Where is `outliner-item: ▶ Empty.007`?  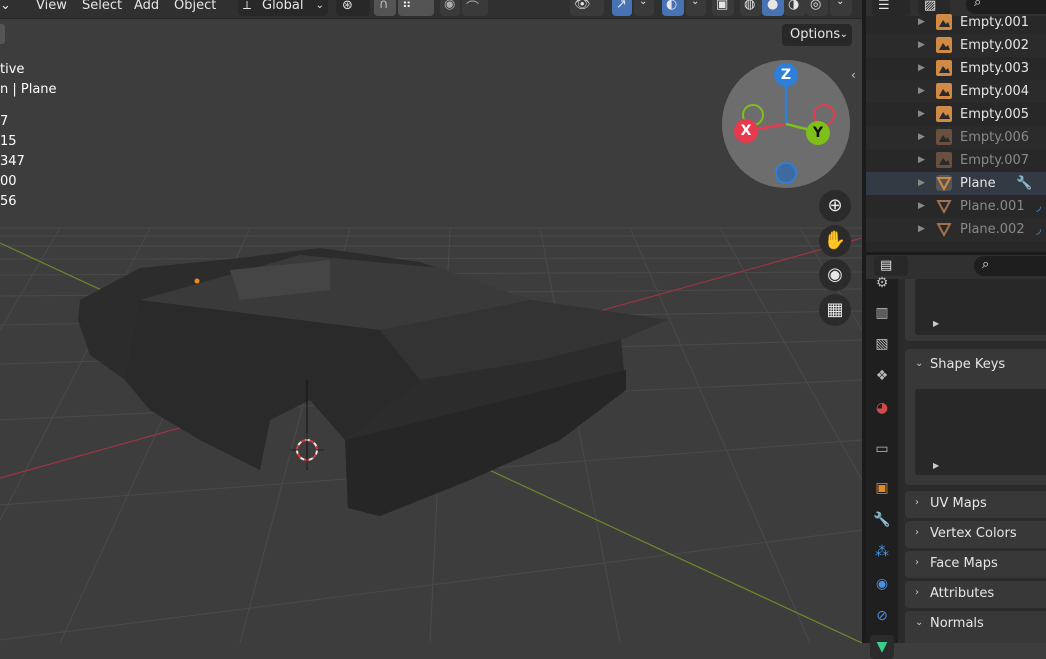 outliner-item: ▶ Empty.007 is located at coordinates (956, 160).